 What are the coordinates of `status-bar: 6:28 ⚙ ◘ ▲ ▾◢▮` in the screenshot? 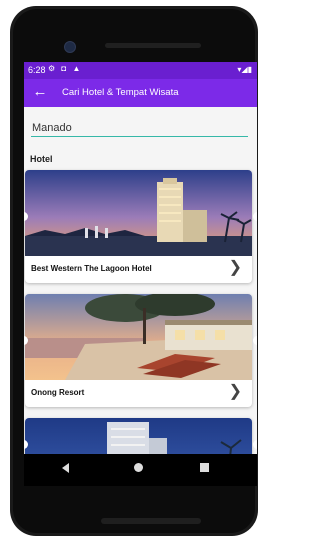 It's located at (140, 70).